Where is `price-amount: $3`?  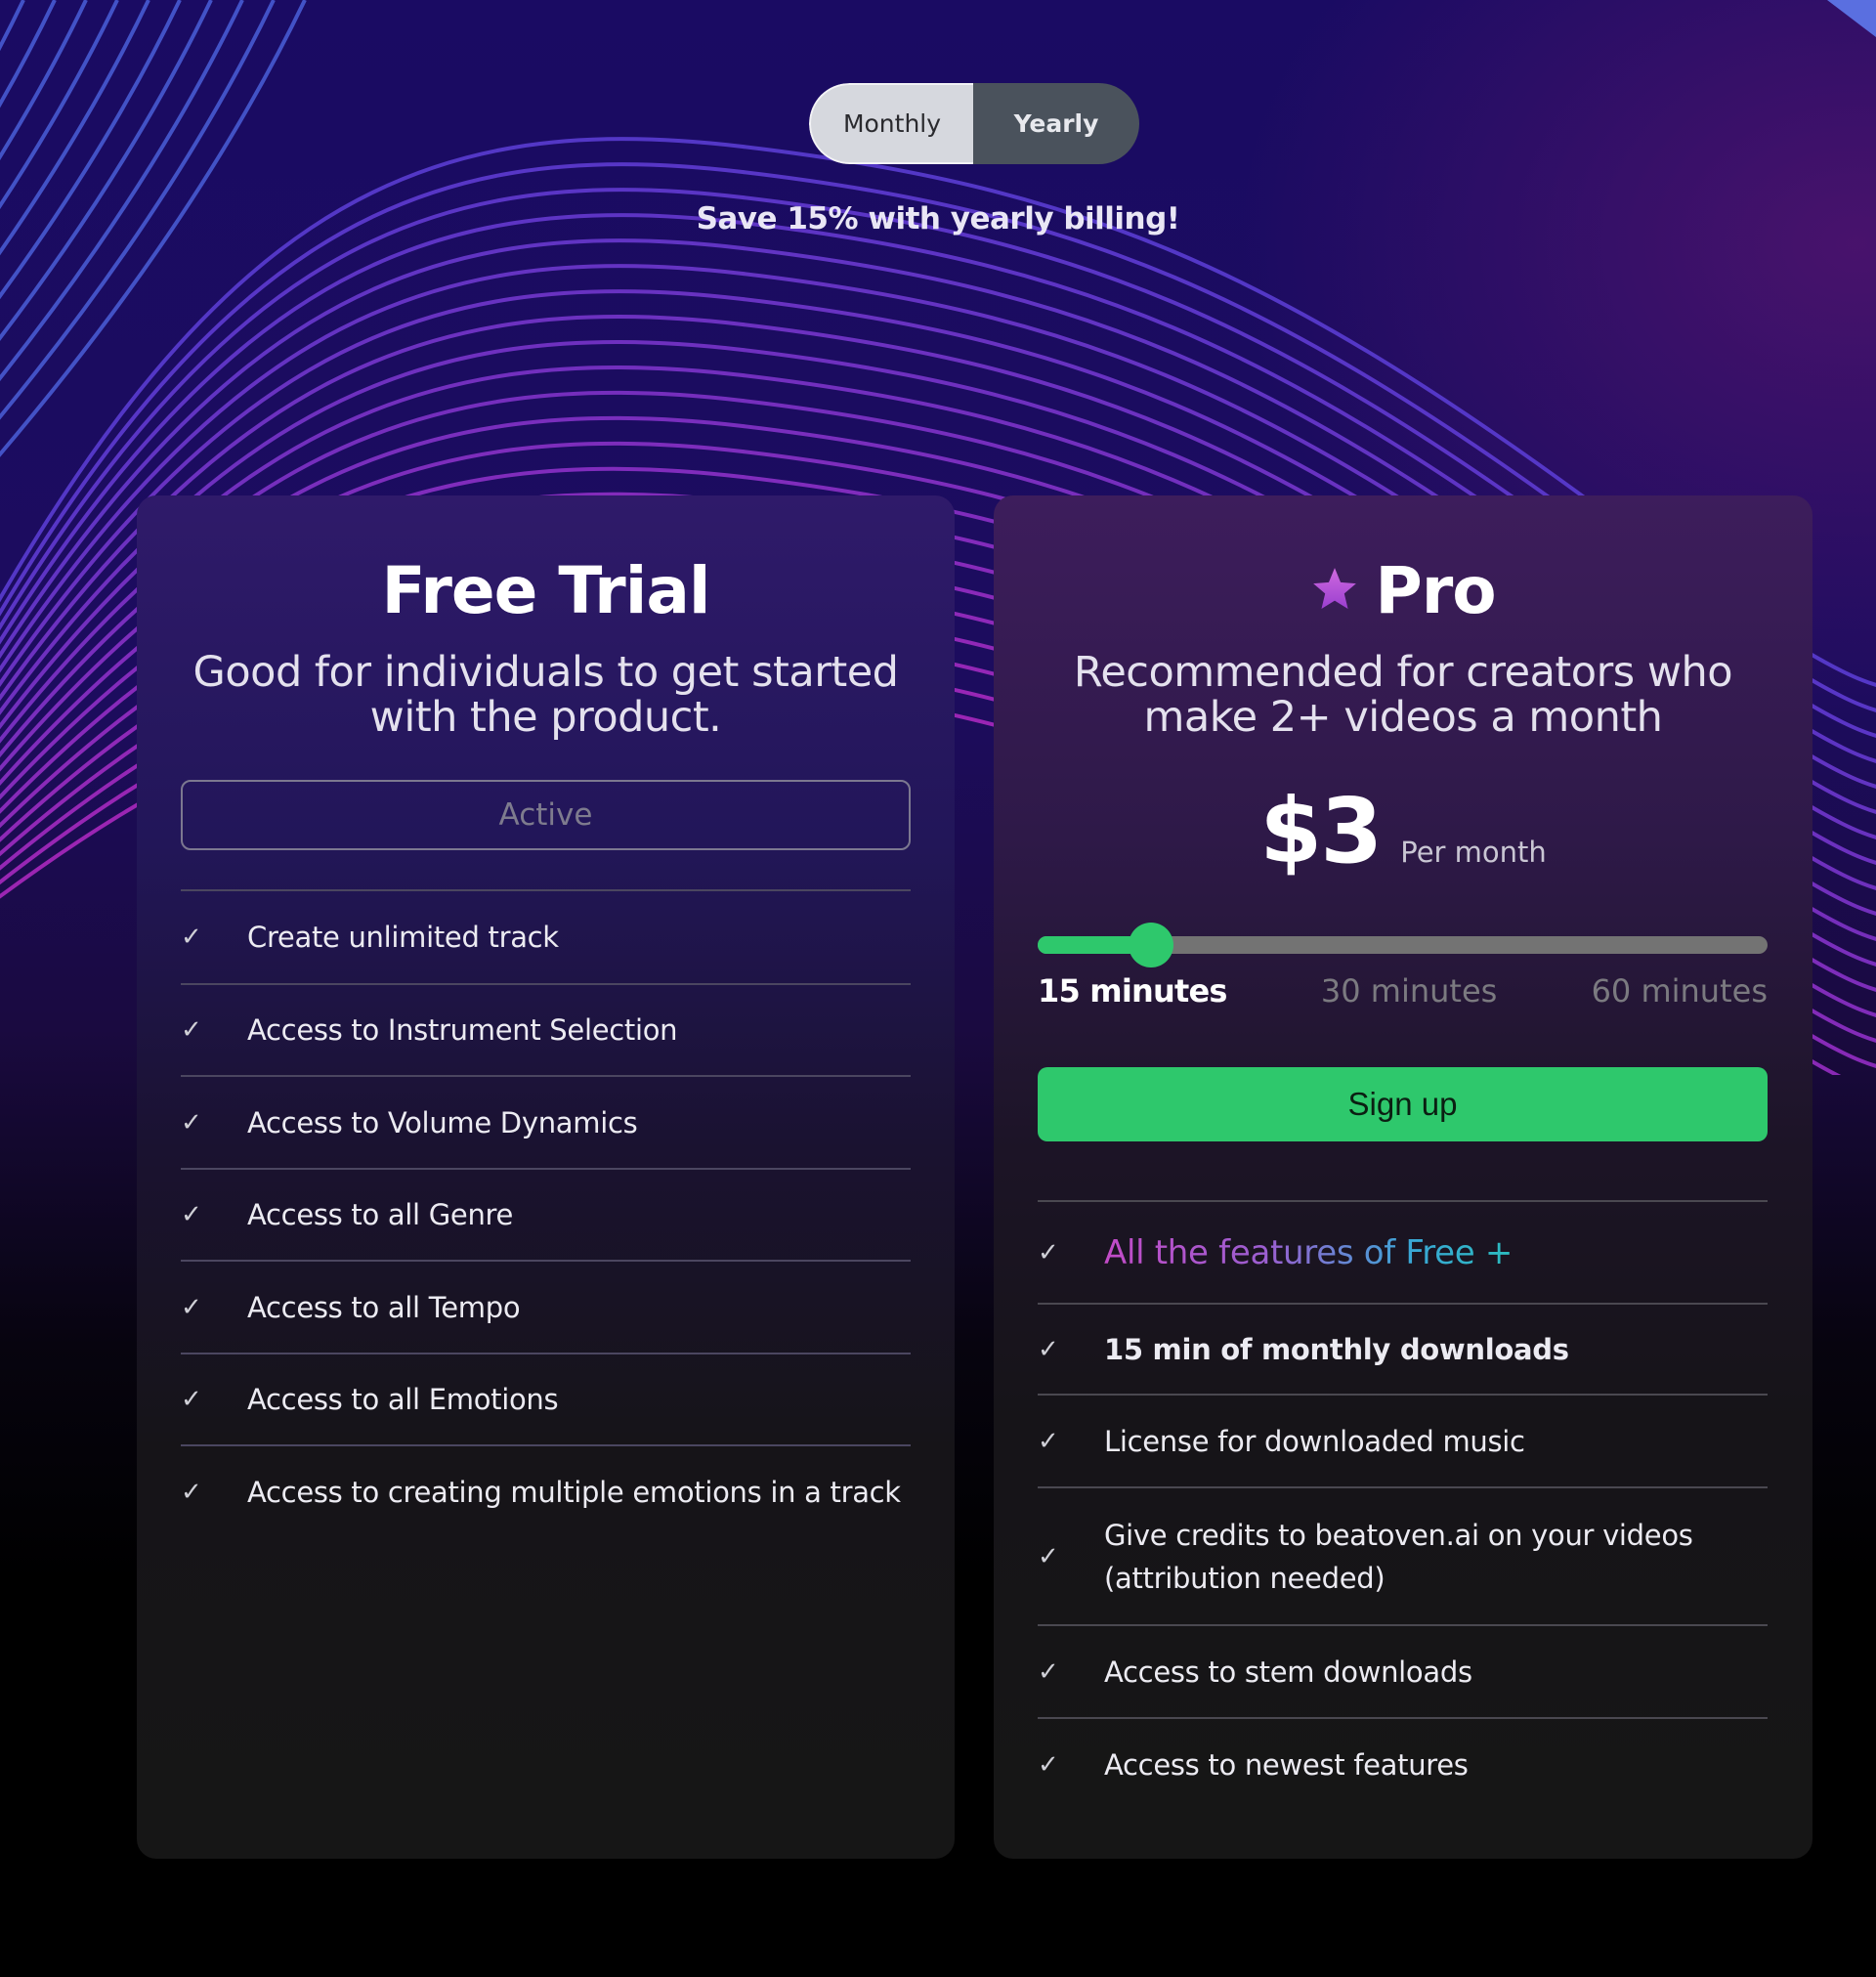 price-amount: $3 is located at coordinates (1321, 831).